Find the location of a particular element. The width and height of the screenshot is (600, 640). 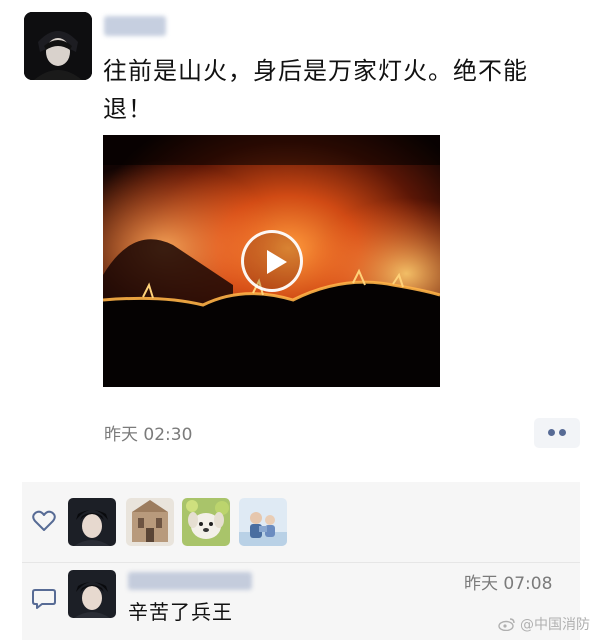

likes-row is located at coordinates (301, 522).